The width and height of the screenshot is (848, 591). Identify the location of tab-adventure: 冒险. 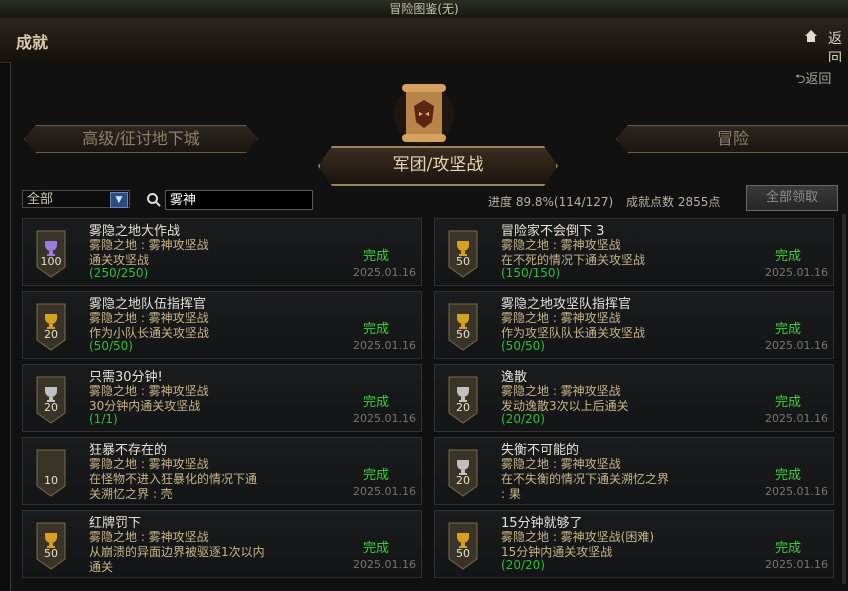
(732, 139).